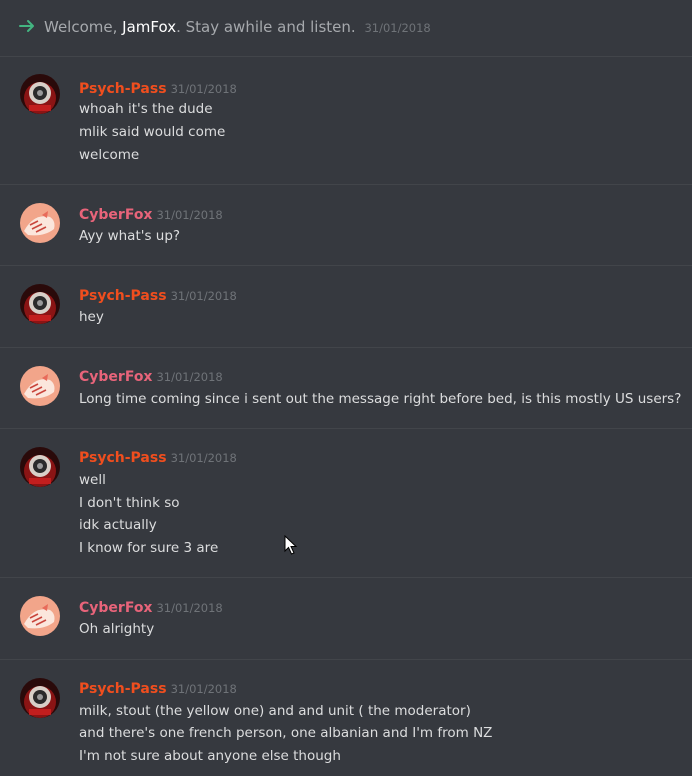 This screenshot has width=692, height=776. What do you see at coordinates (346, 619) in the screenshot?
I see `message-group: CyberFox 31/01/2018 Oh alrighty` at bounding box center [346, 619].